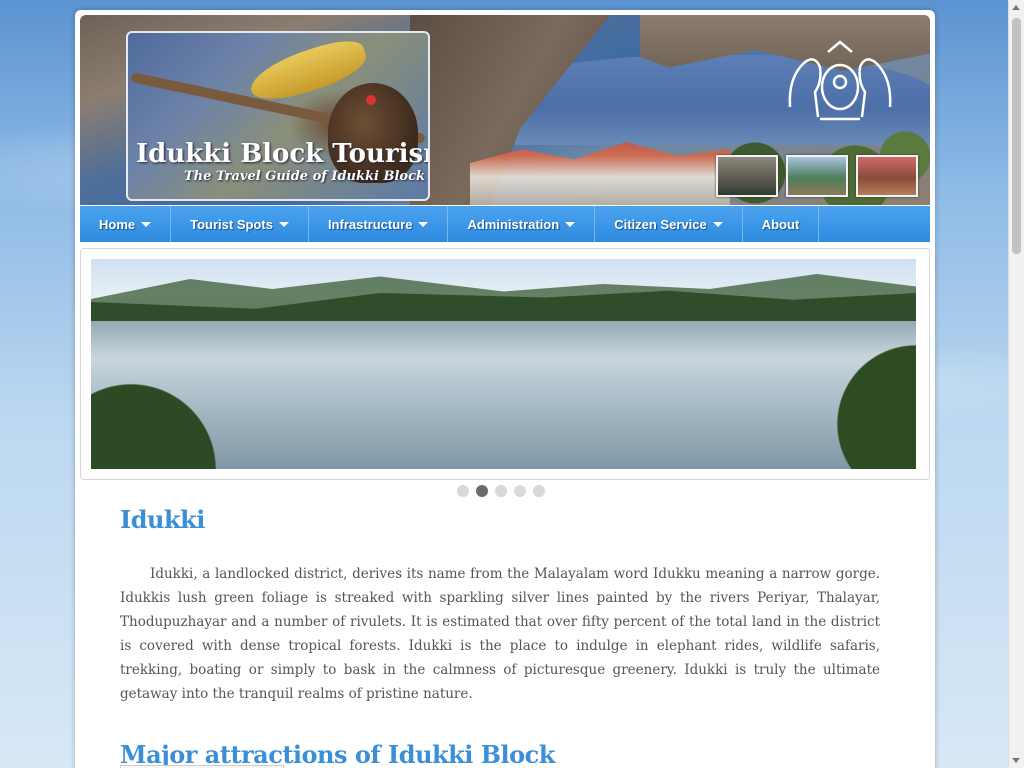 This screenshot has width=1024, height=768. What do you see at coordinates (1016, 7) in the screenshot?
I see `scroll-up-icon` at bounding box center [1016, 7].